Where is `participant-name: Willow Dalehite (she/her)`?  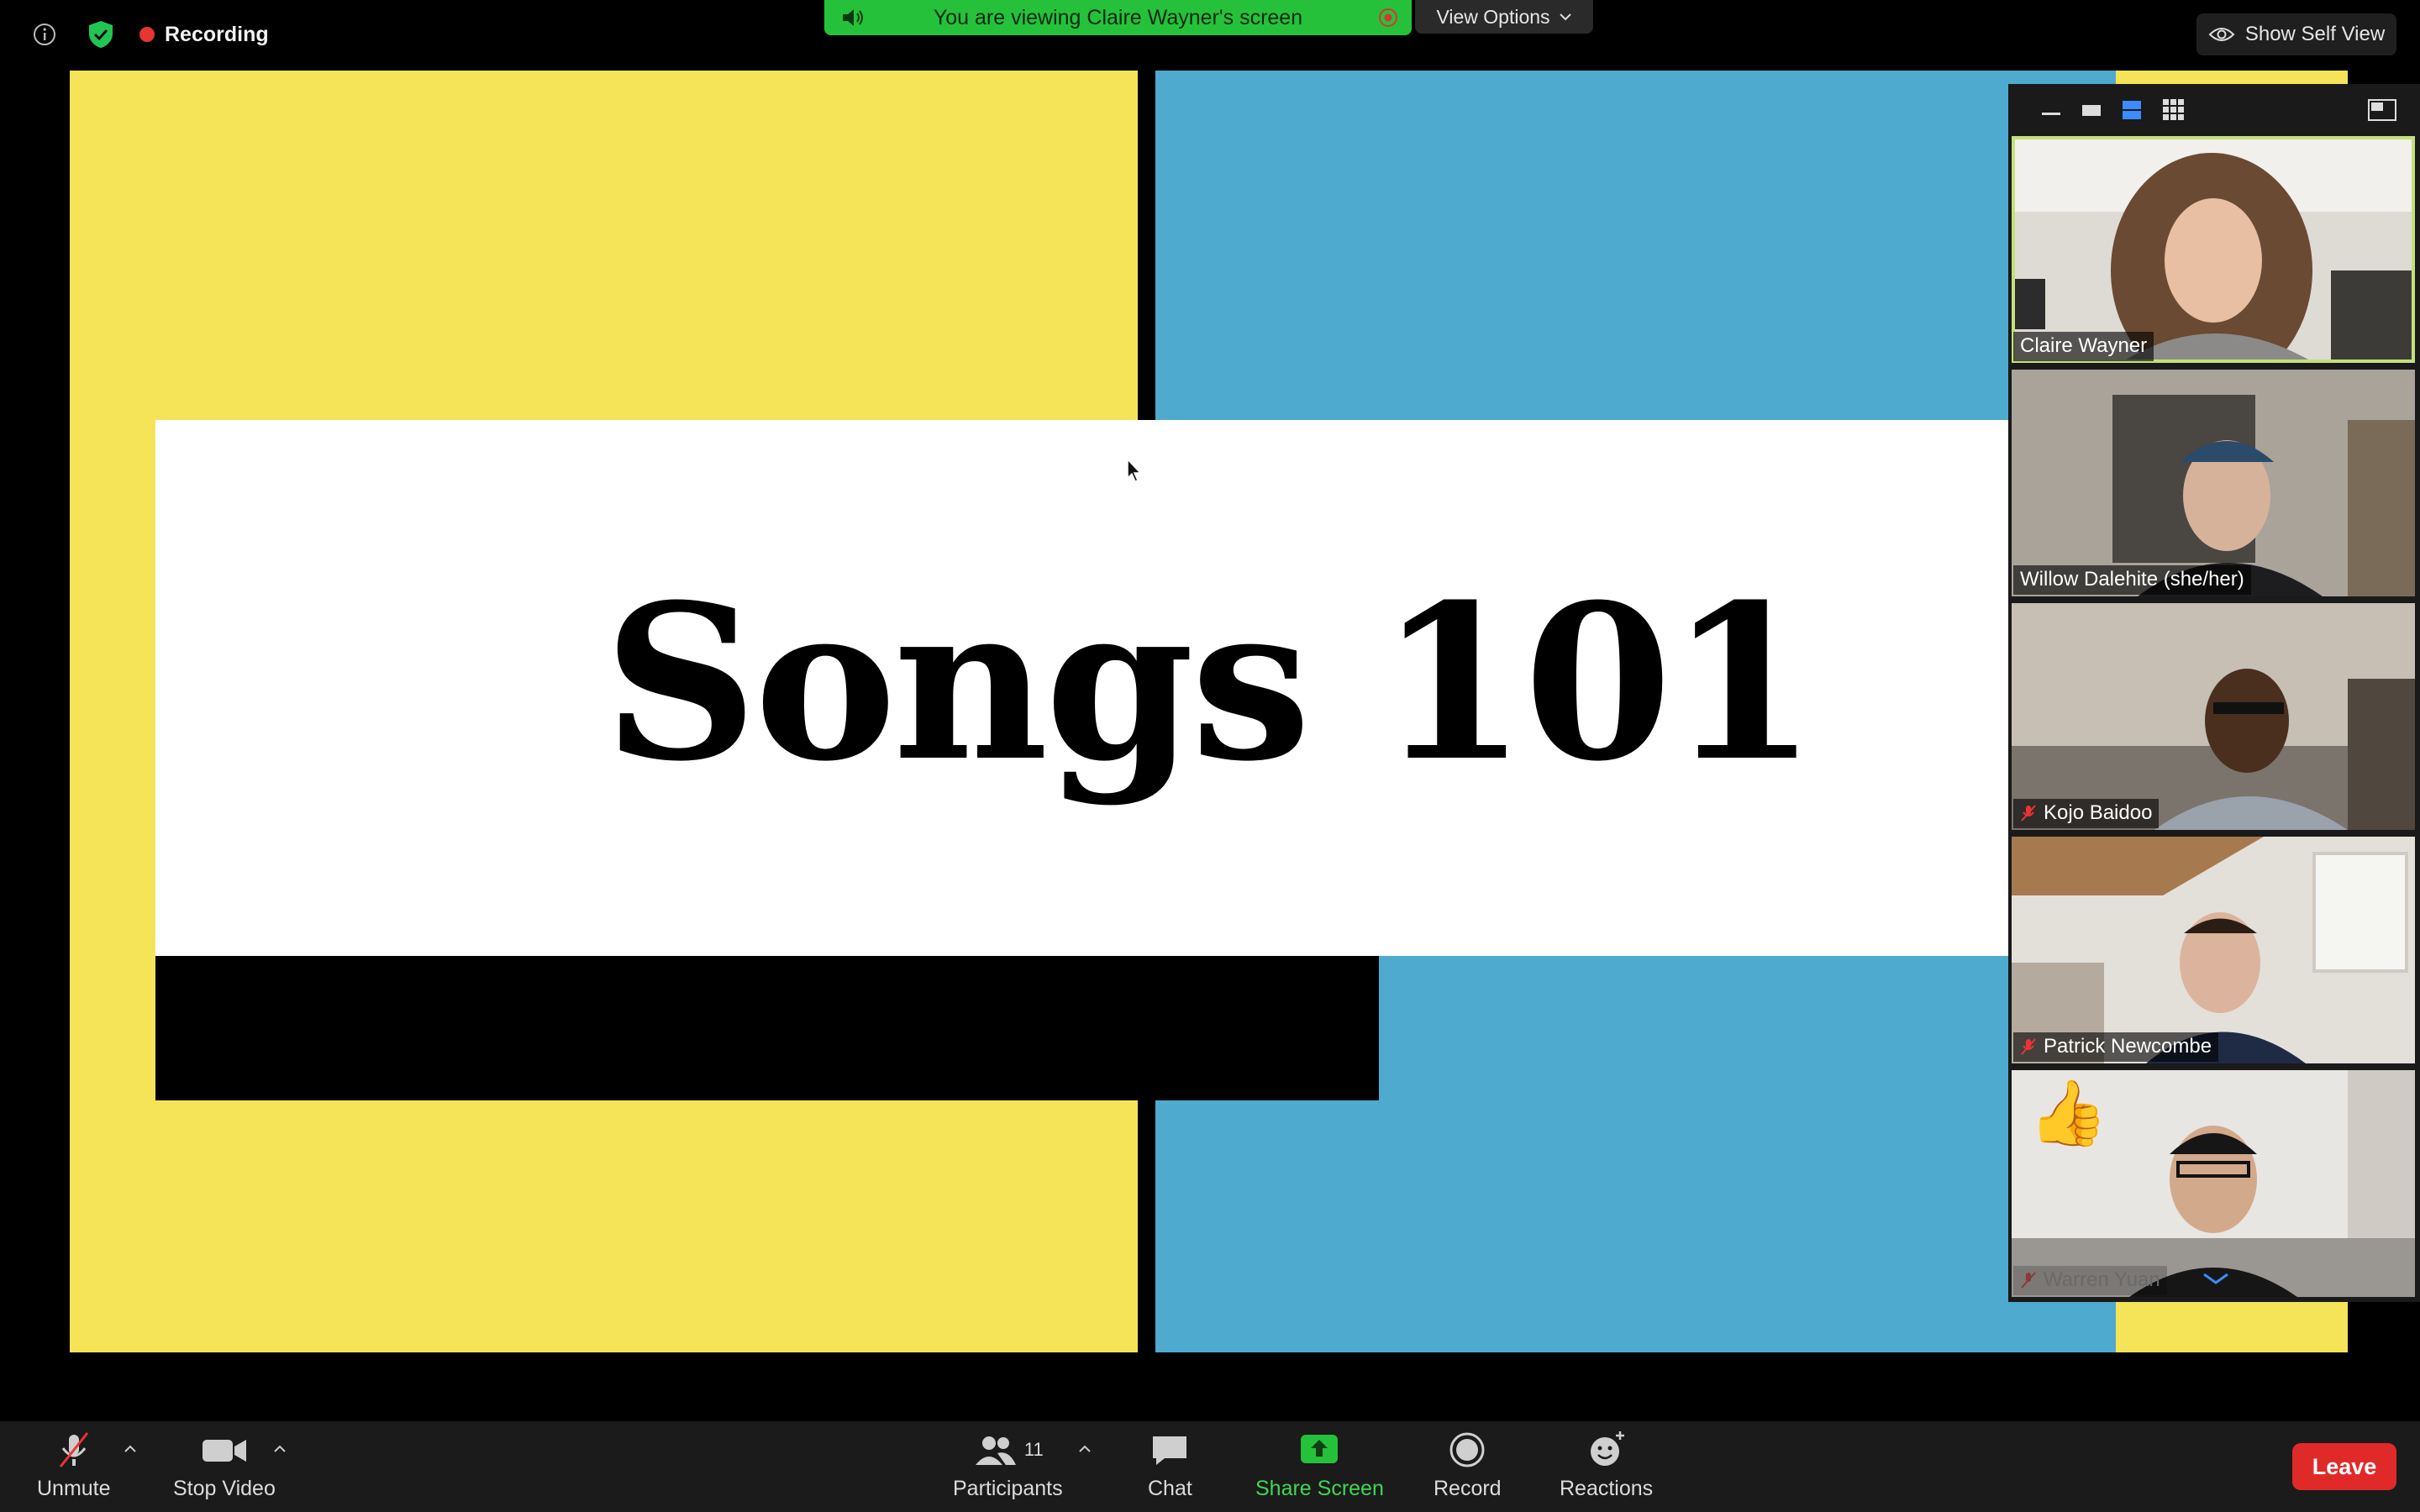
participant-name: Willow Dalehite (she/her) is located at coordinates (2132, 579).